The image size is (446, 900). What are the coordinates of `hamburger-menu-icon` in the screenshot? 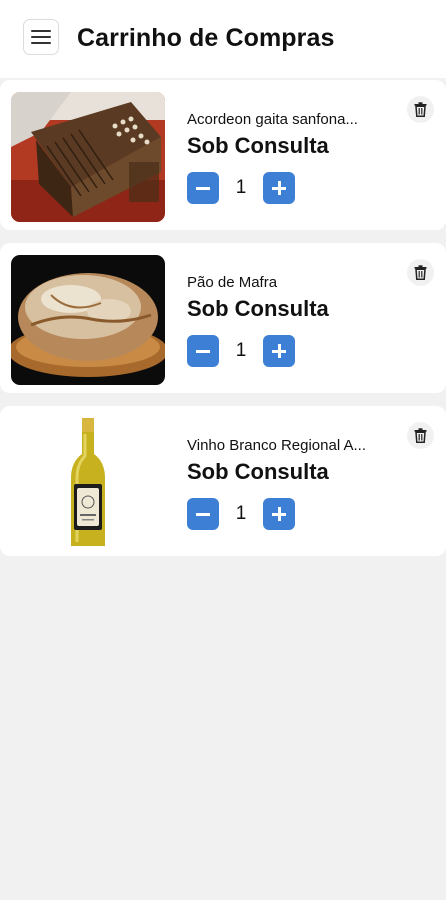 It's located at (41, 31).